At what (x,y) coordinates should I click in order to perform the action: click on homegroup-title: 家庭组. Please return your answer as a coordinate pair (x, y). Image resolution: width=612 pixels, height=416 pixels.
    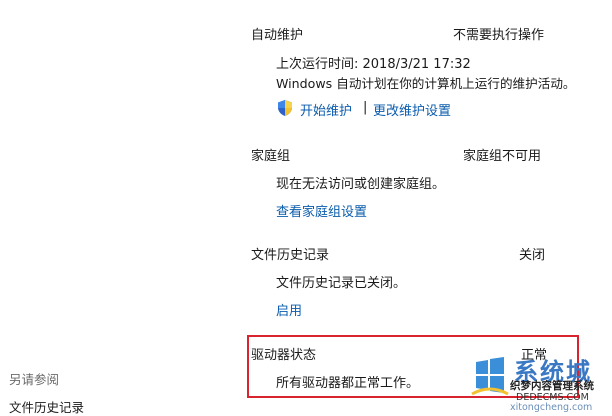
    Looking at the image, I should click on (271, 156).